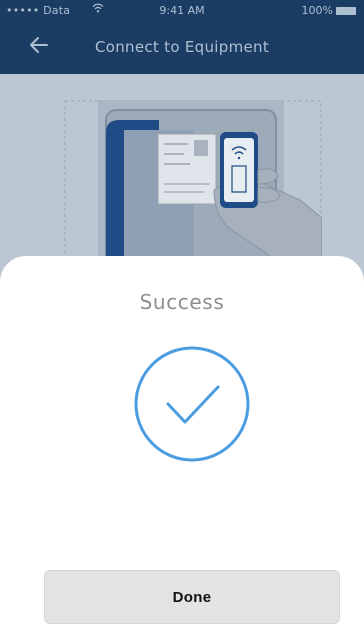 Image resolution: width=364 pixels, height=638 pixels. What do you see at coordinates (346, 10) in the screenshot?
I see `battery-icon` at bounding box center [346, 10].